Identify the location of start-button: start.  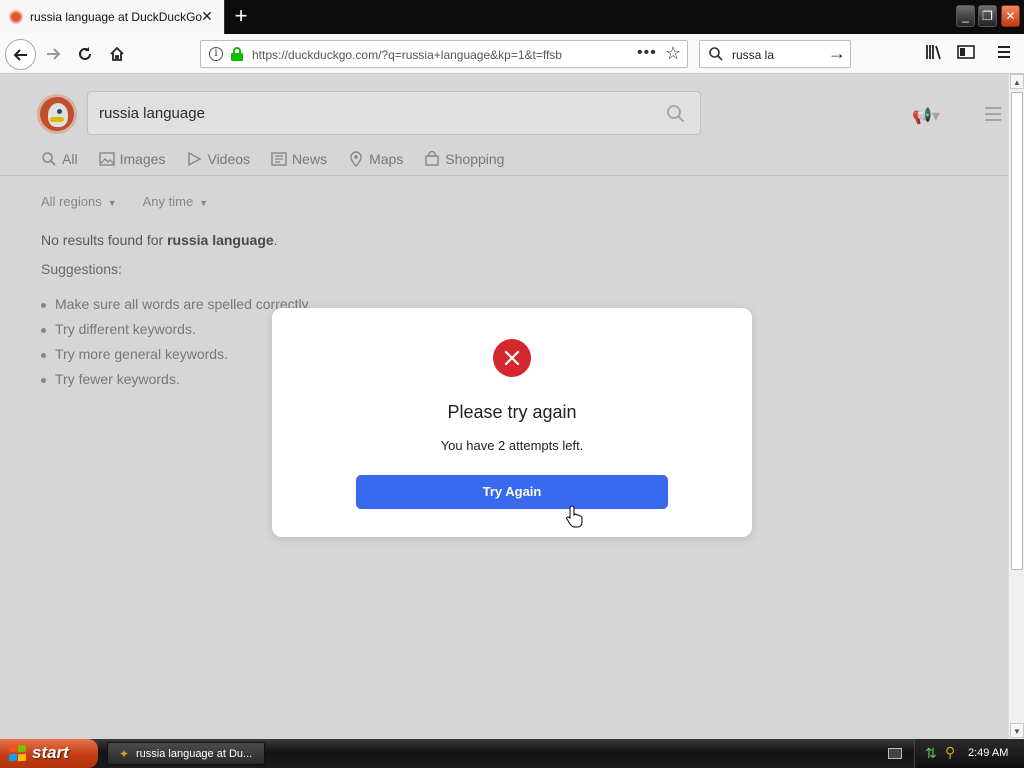
(49, 753).